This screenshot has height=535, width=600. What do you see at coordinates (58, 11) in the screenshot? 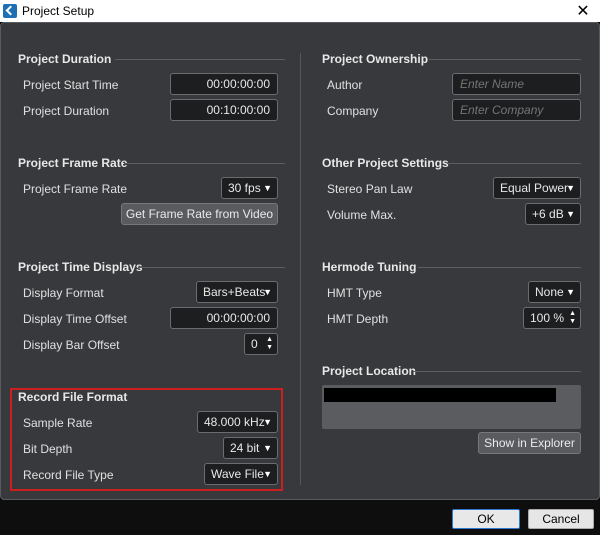
I see `window-title: Project Setup` at bounding box center [58, 11].